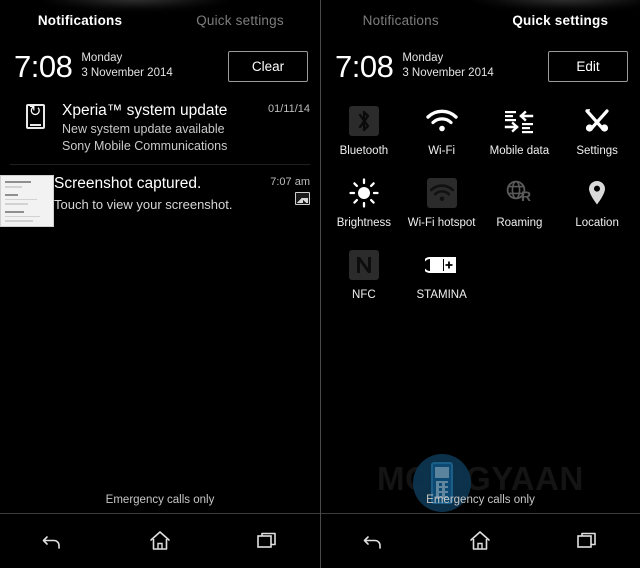  What do you see at coordinates (35, 115) in the screenshot?
I see `xperia-update-icon` at bounding box center [35, 115].